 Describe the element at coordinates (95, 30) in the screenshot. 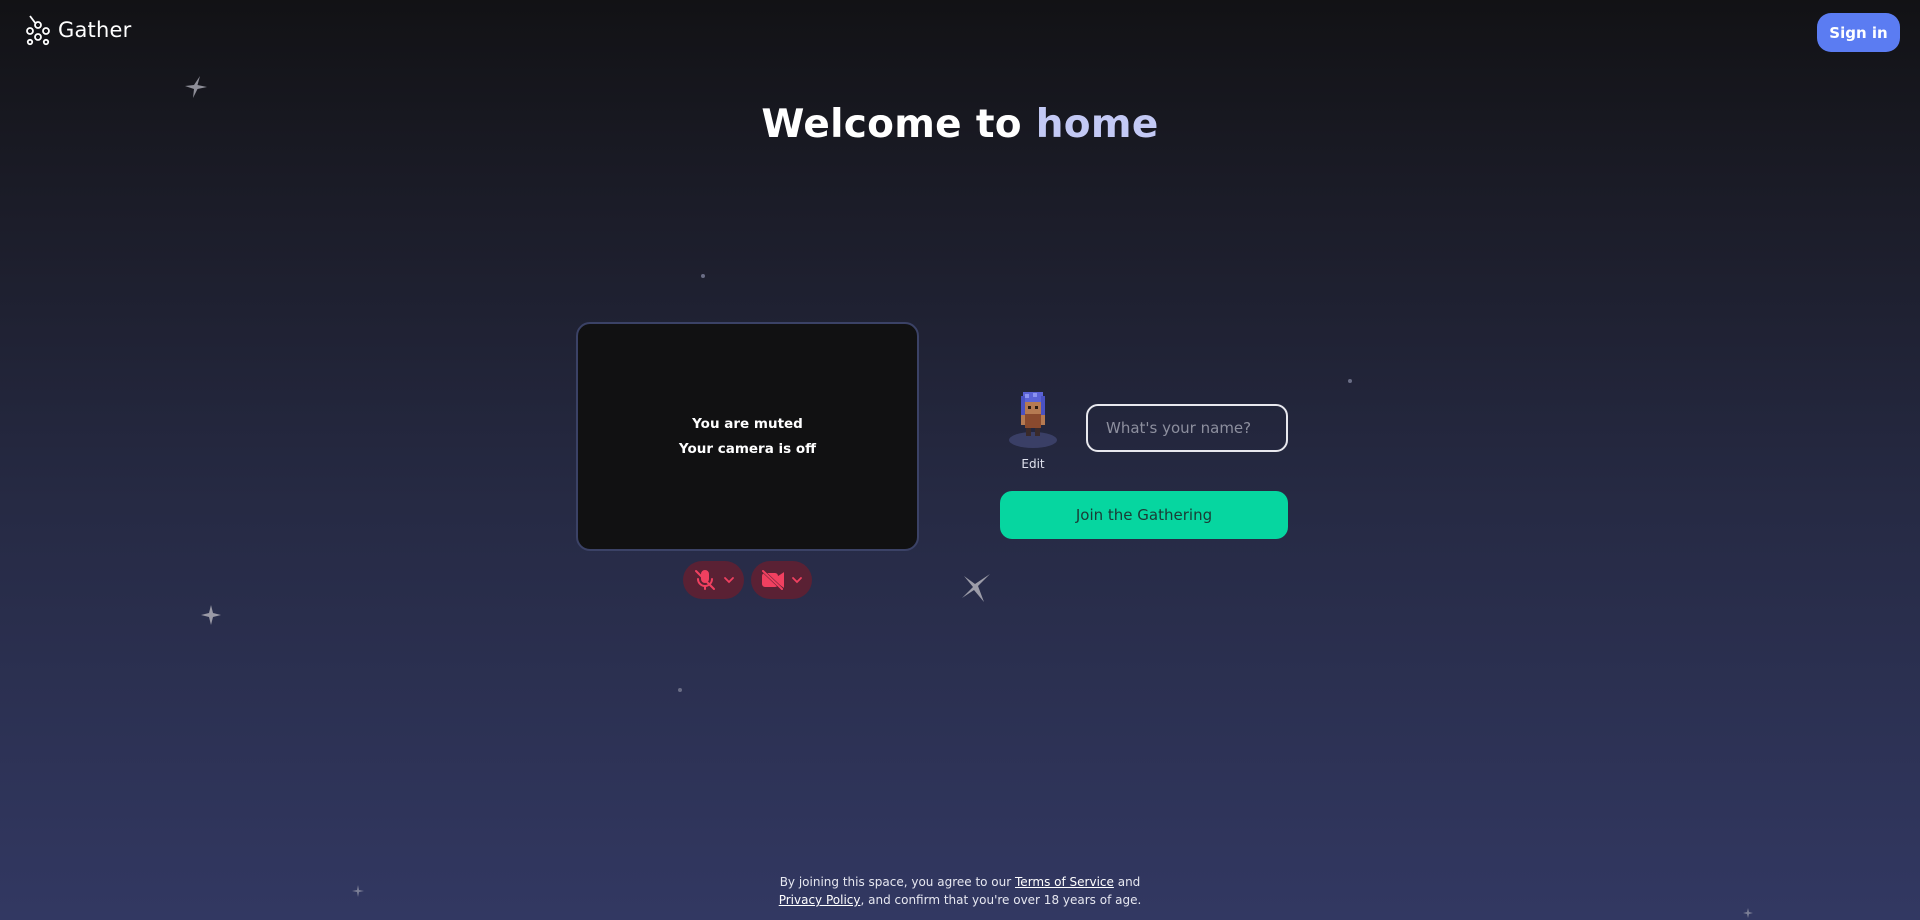

I see `brand-name: Gather` at that location.